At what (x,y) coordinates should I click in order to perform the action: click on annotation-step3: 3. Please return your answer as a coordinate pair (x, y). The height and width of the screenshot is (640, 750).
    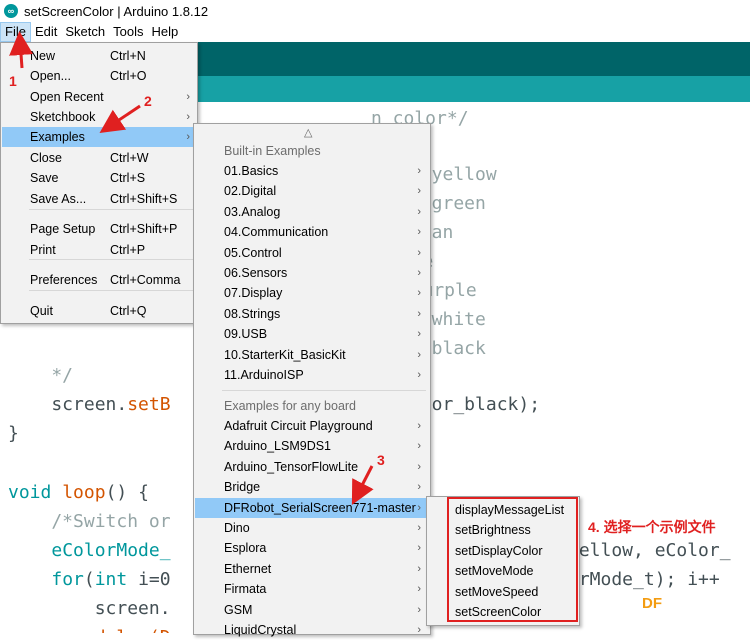
    Looking at the image, I should click on (381, 460).